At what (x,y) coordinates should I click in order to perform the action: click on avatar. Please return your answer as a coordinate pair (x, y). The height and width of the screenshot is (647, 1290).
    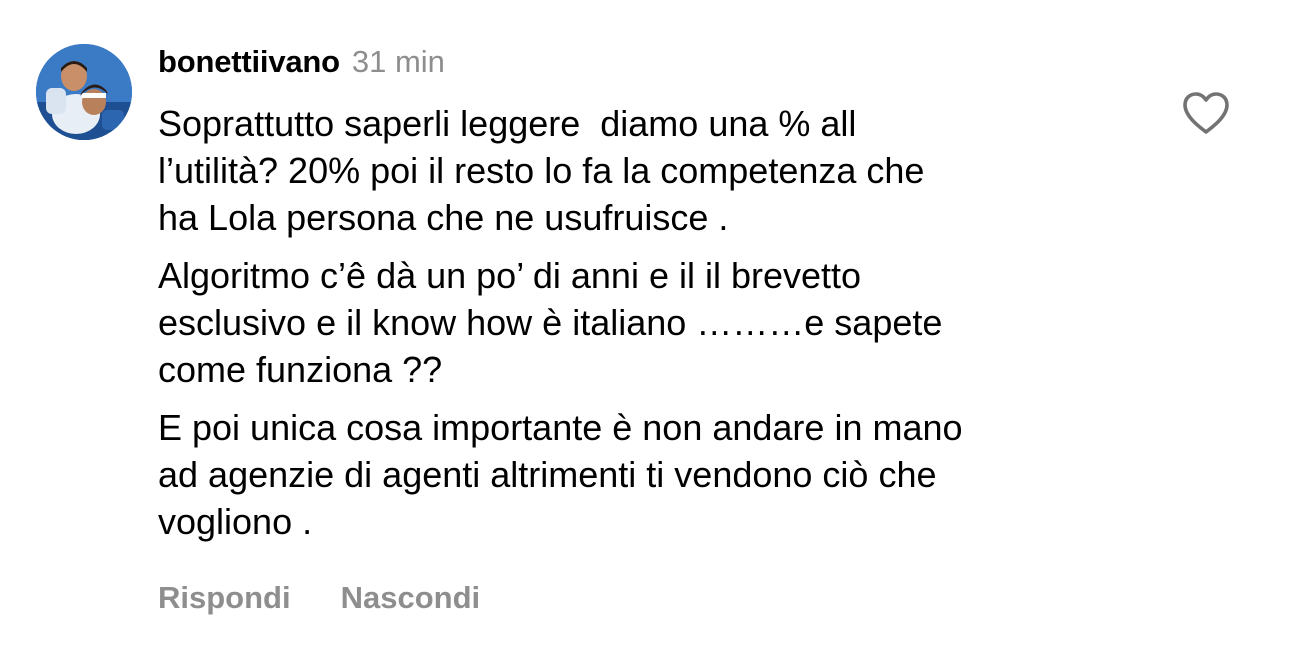
    Looking at the image, I should click on (84, 92).